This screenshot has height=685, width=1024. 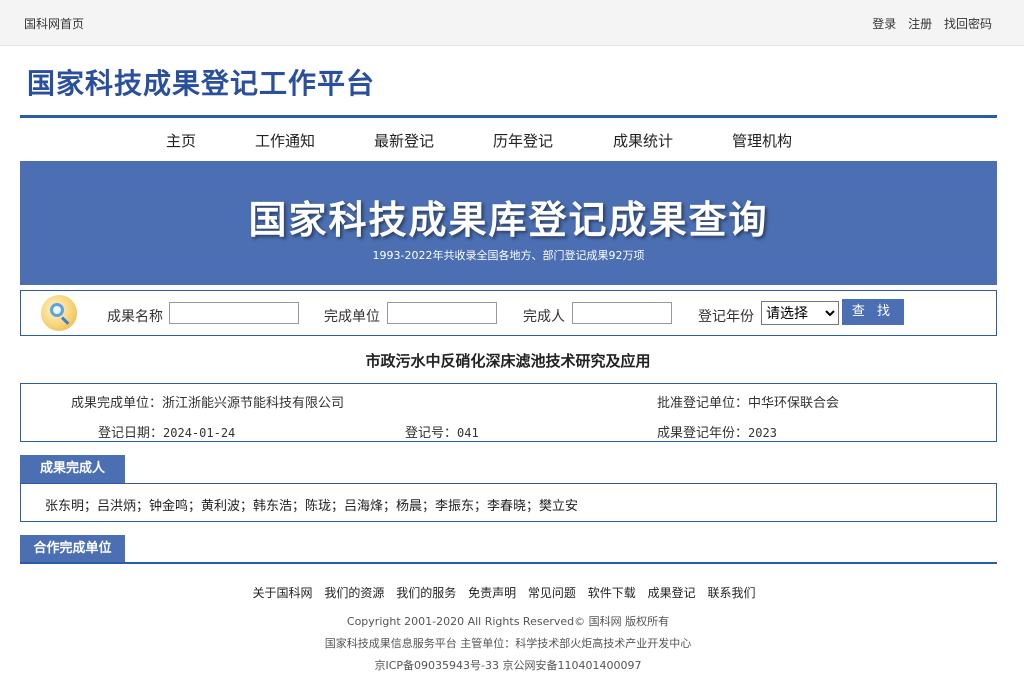 I want to click on footer-link-register: 成果登记, so click(x=672, y=593).